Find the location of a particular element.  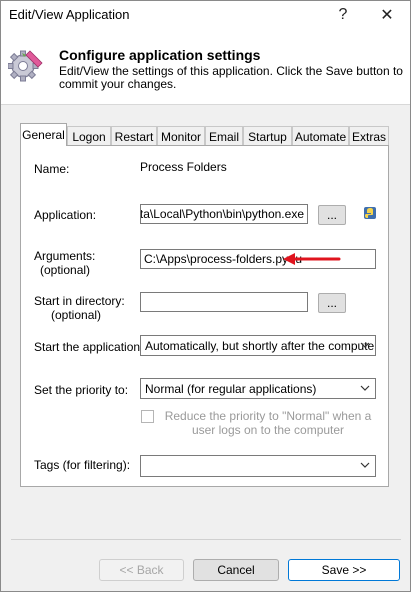

tab-monitor: Monitor is located at coordinates (181, 136).